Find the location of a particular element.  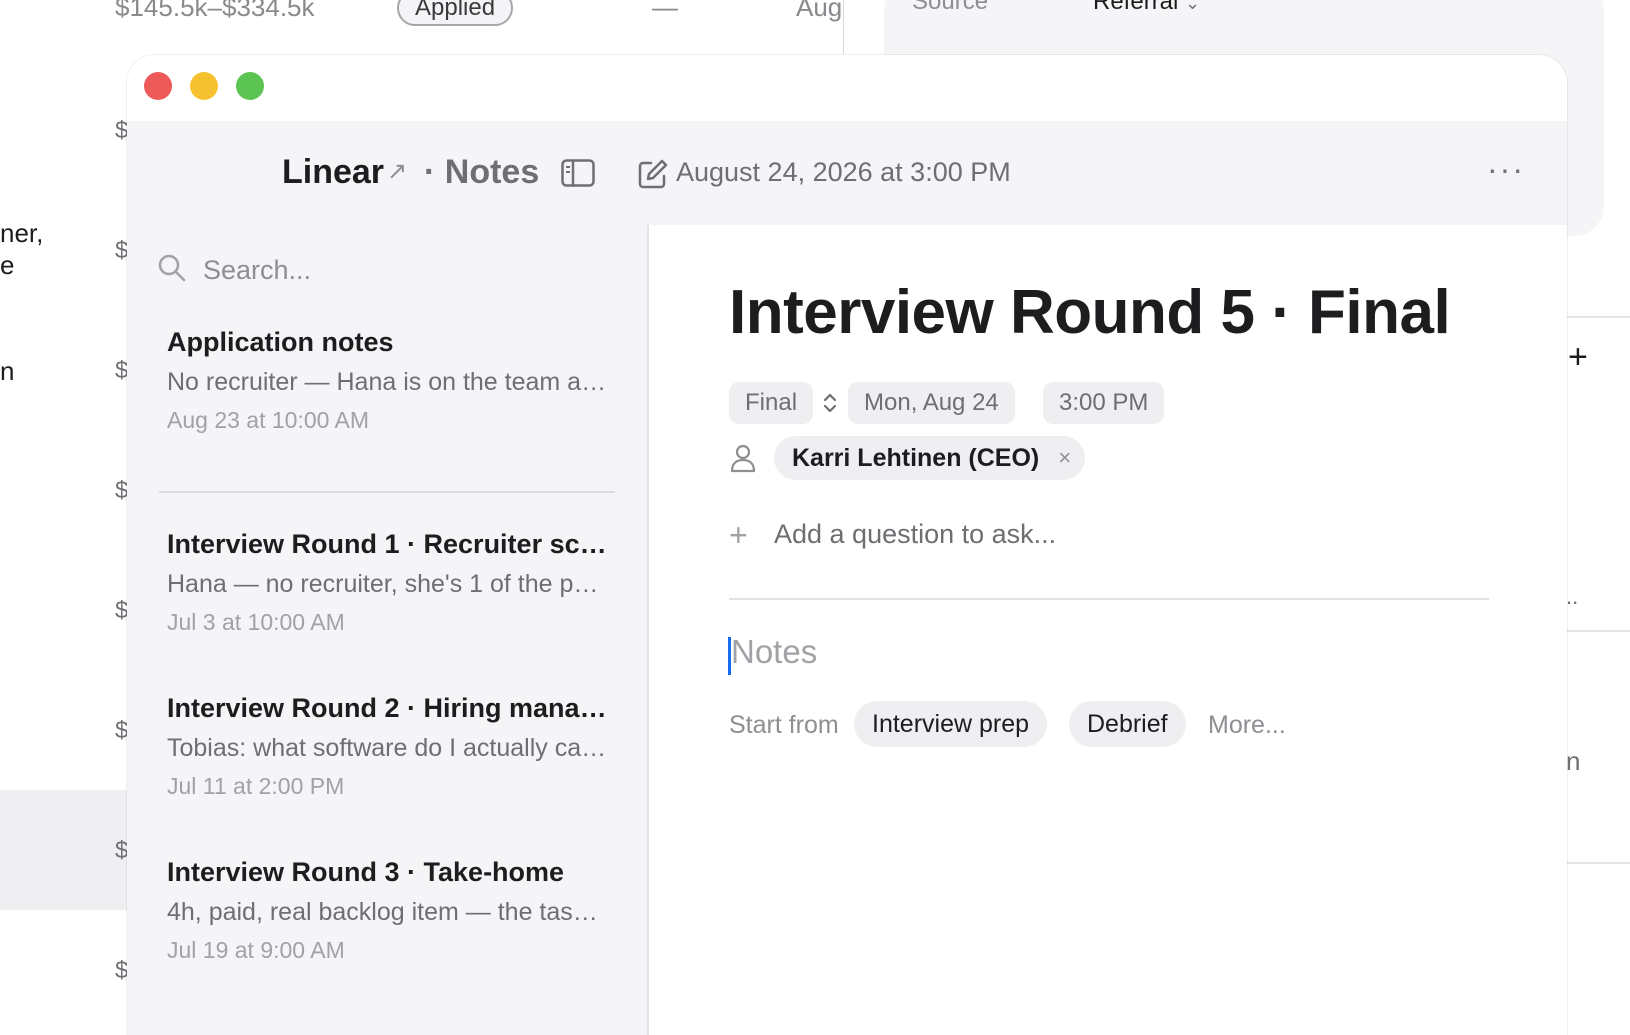

bg-selected-row is located at coordinates (65, 850).